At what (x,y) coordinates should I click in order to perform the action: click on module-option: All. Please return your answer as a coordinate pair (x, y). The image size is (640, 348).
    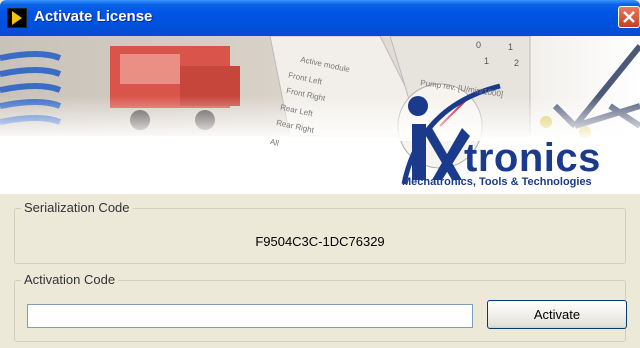
    Looking at the image, I should click on (274, 142).